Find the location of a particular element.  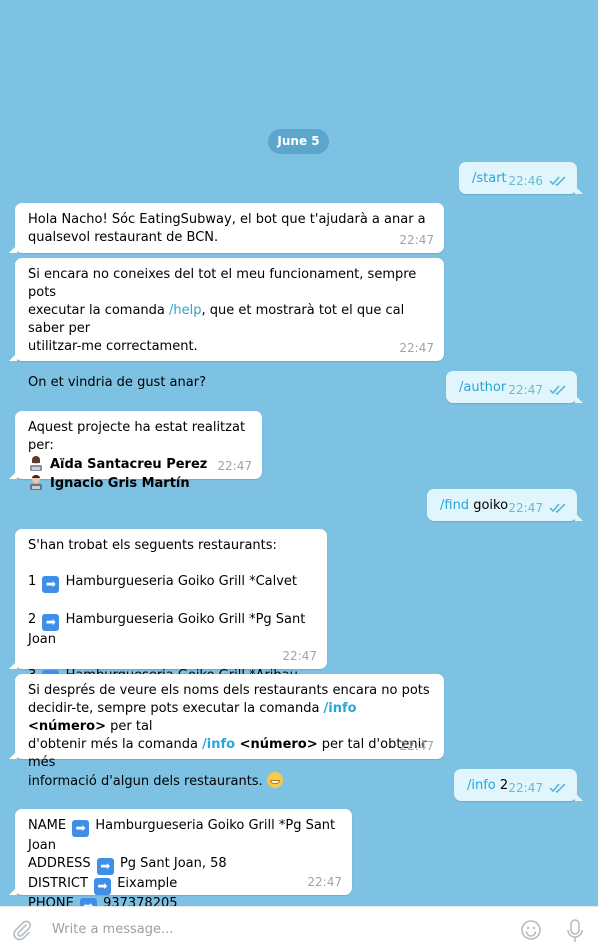

info-row: ADDRESS ➡ Pg Sant Joan, 58 is located at coordinates (127, 865).